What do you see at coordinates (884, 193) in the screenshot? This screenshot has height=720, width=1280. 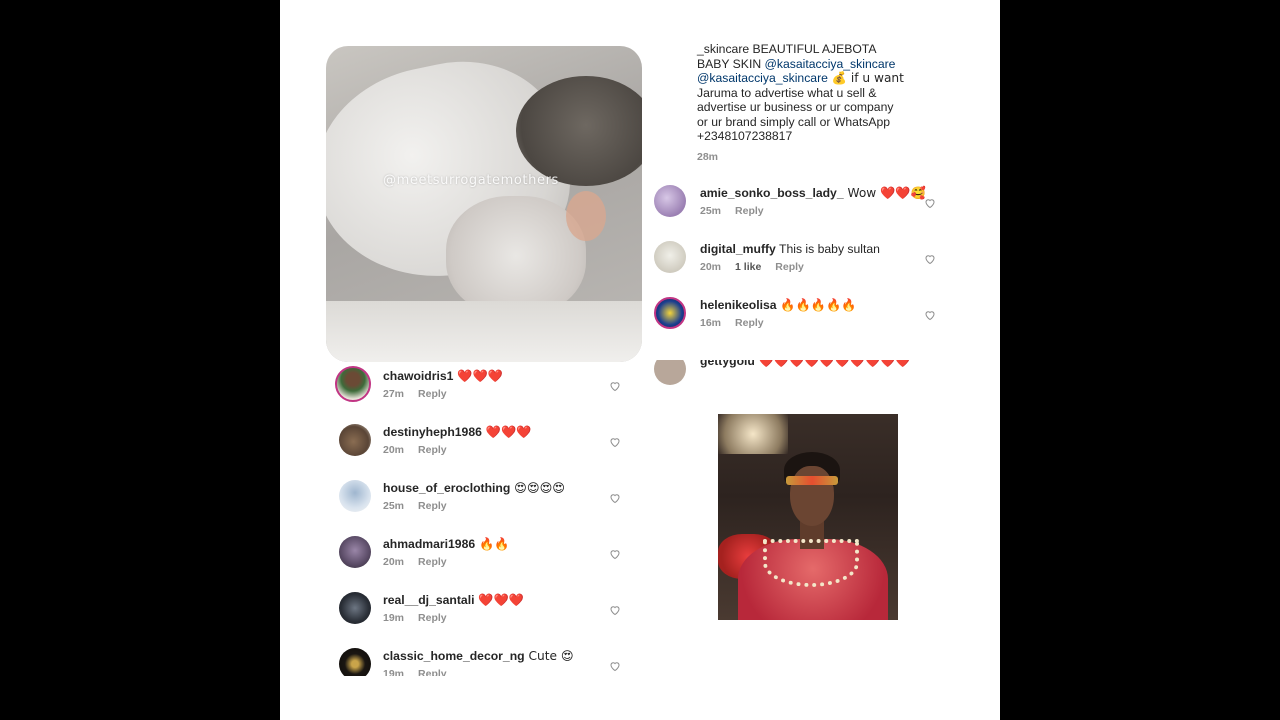 I see `comment-body: Wow ❤️❤️🥰` at bounding box center [884, 193].